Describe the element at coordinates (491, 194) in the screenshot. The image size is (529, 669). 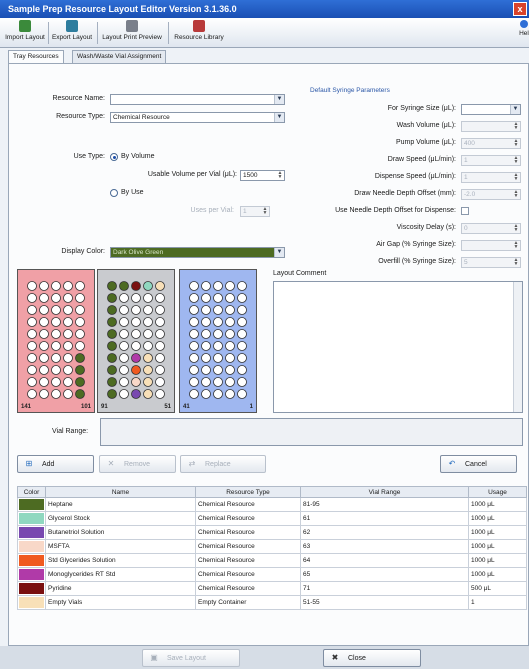
I see `syringe-param-spinner: -2.0 ▲ ▼` at that location.